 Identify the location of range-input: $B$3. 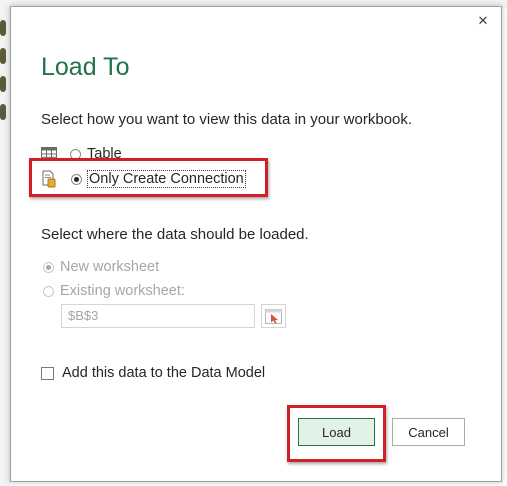
(158, 316).